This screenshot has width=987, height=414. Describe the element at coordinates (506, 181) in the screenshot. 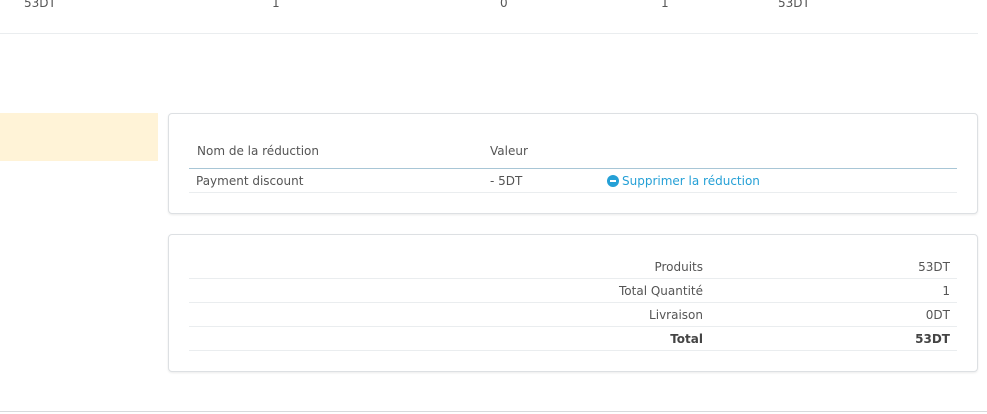

I see `discount-value: - 5DT` at that location.